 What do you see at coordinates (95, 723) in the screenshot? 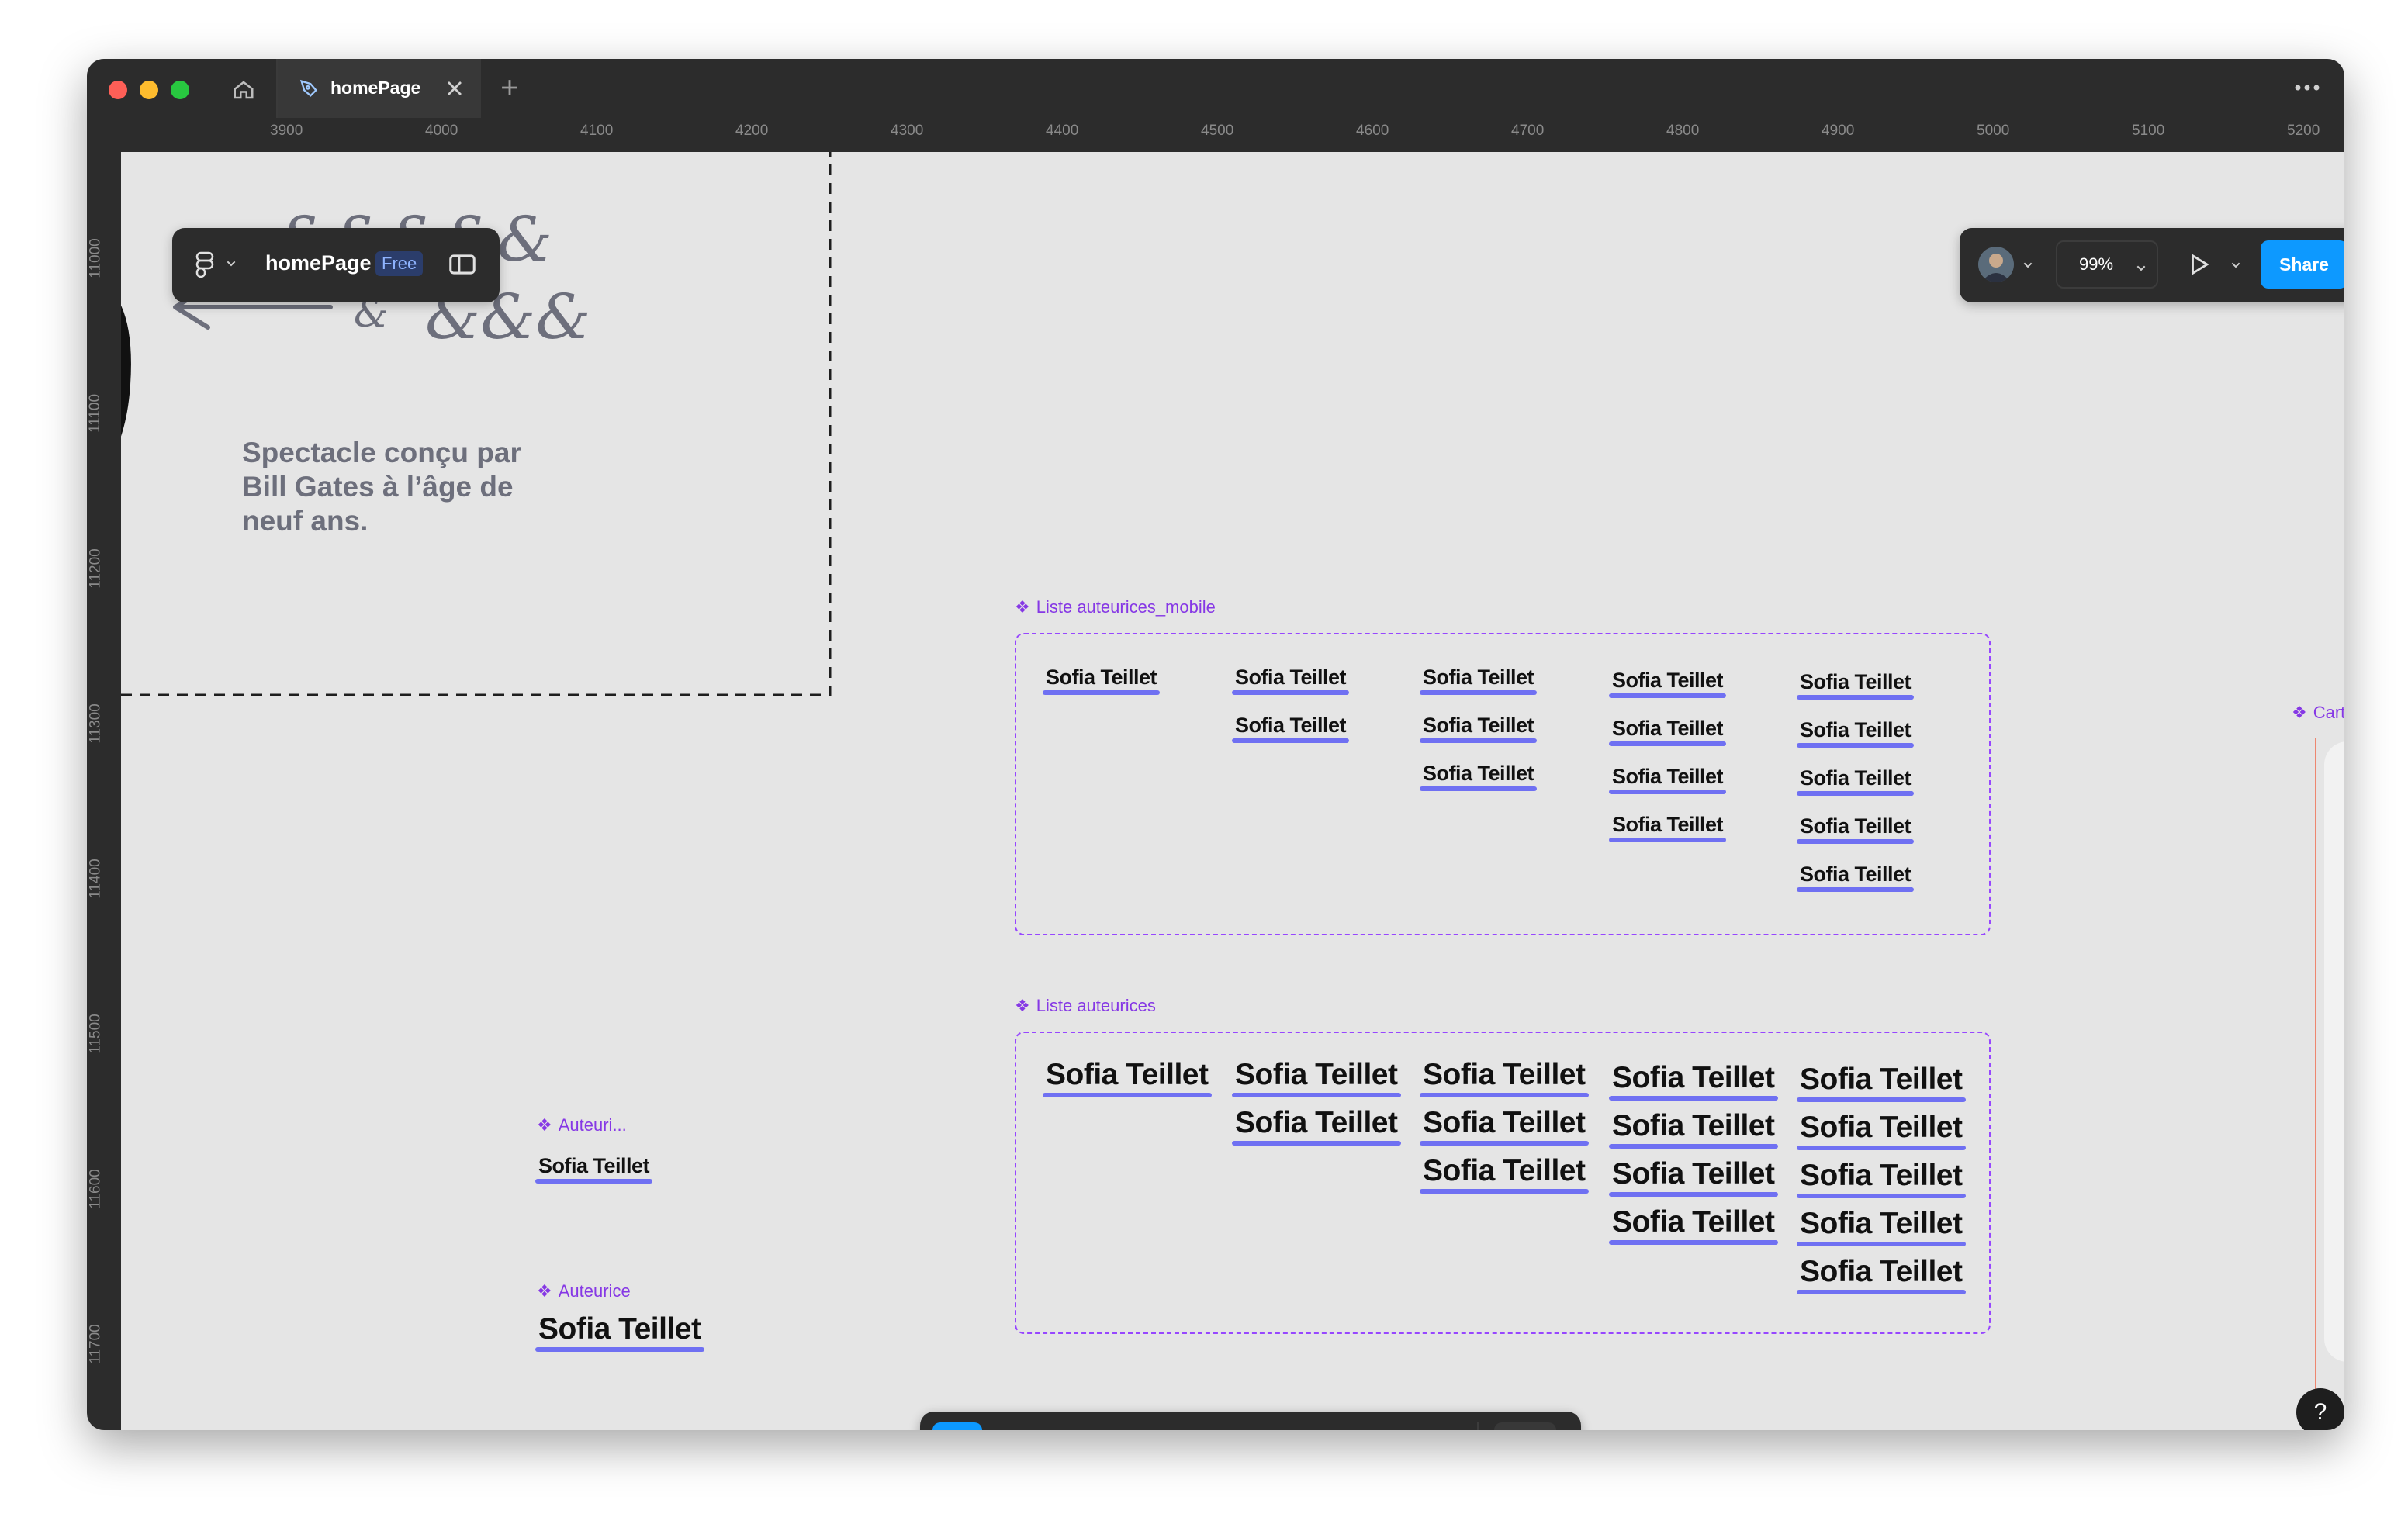
I see `ruler-label: 11300` at bounding box center [95, 723].